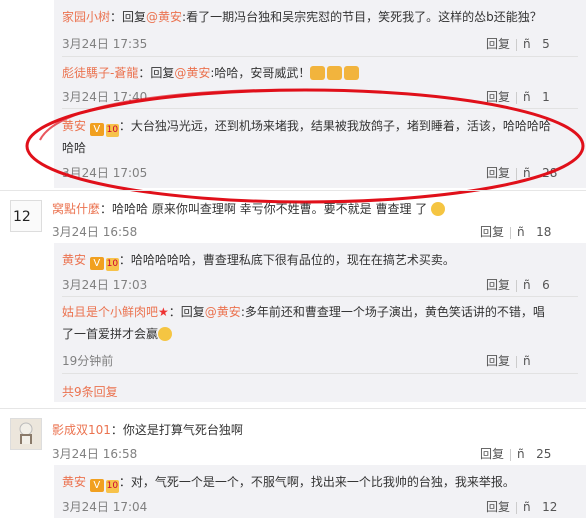  Describe the element at coordinates (249, 209) in the screenshot. I see `comment-t1: 窝點什麼：哈哈哈 原来你叫查理啊 幸亏你不姓曹。要不就是 曹查理 了` at that location.